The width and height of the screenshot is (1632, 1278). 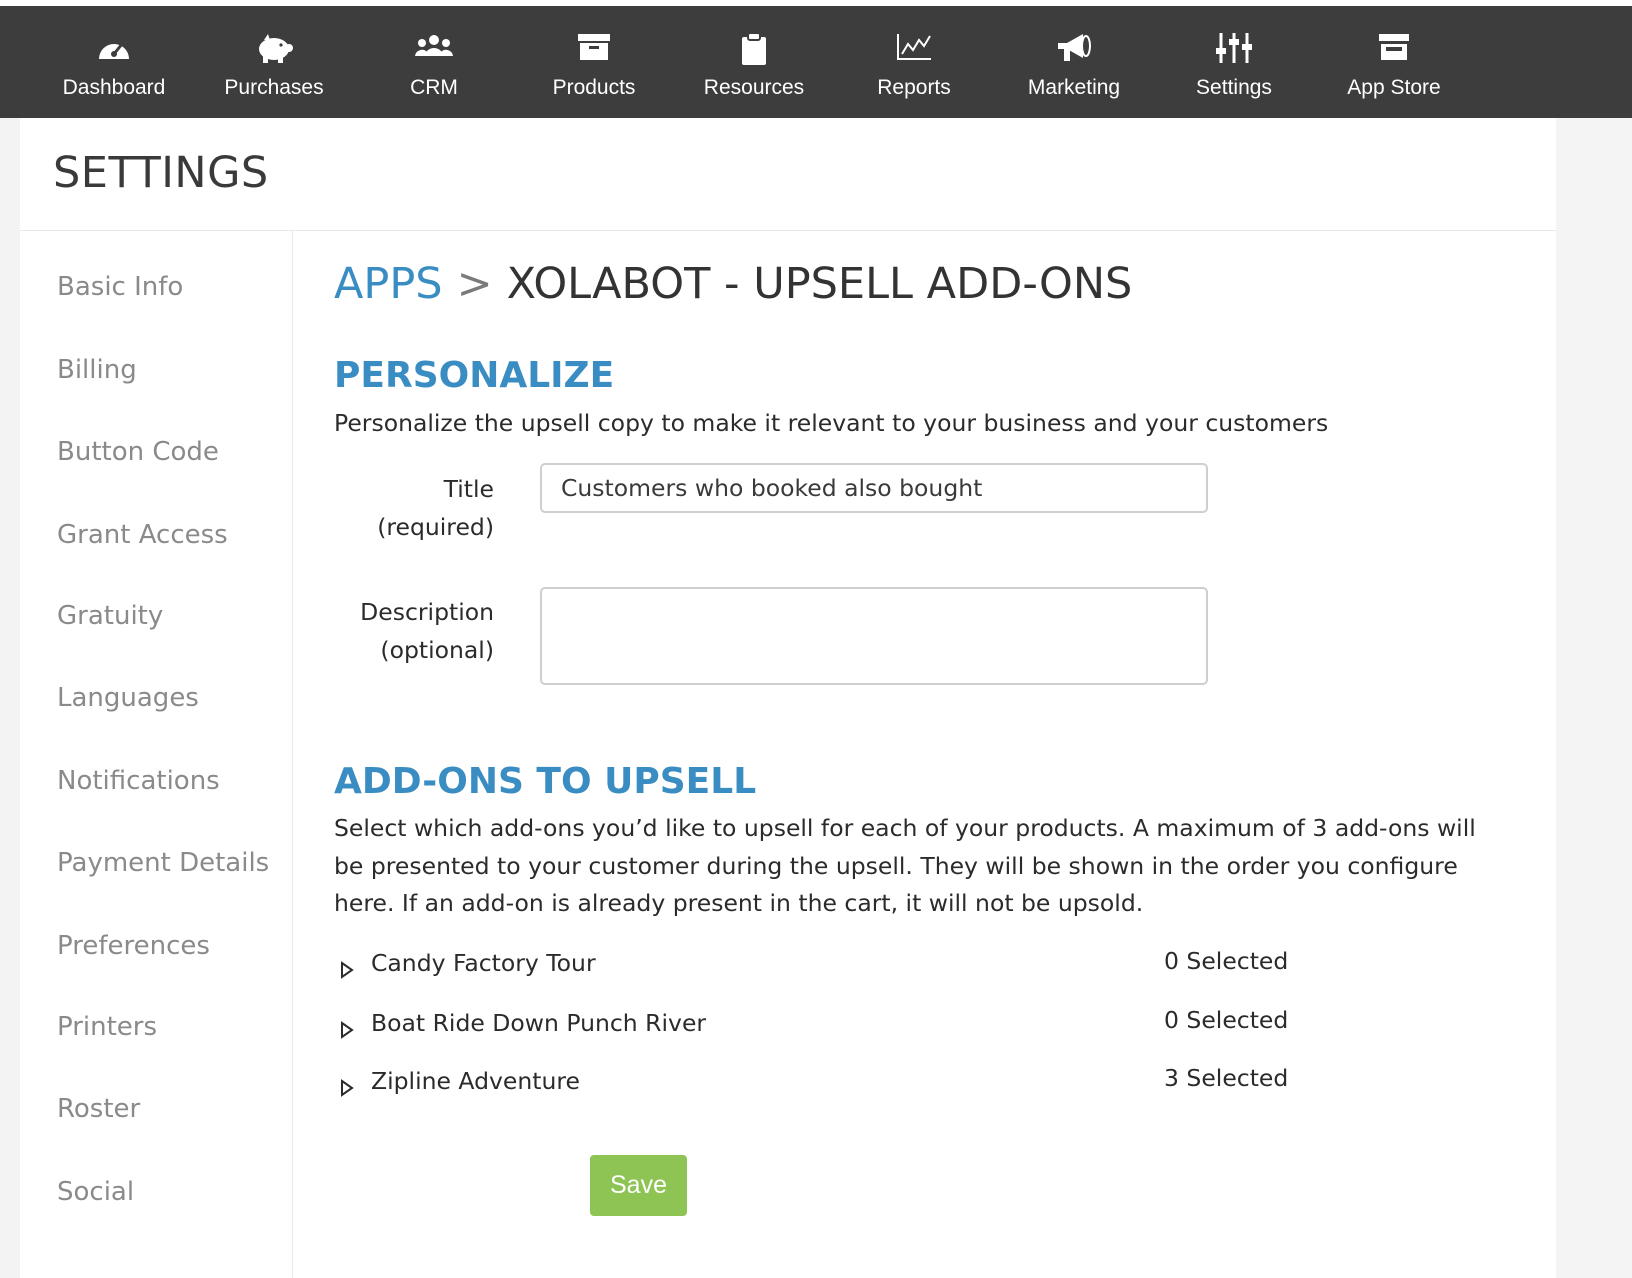 I want to click on nav-label: Reports, so click(x=914, y=87).